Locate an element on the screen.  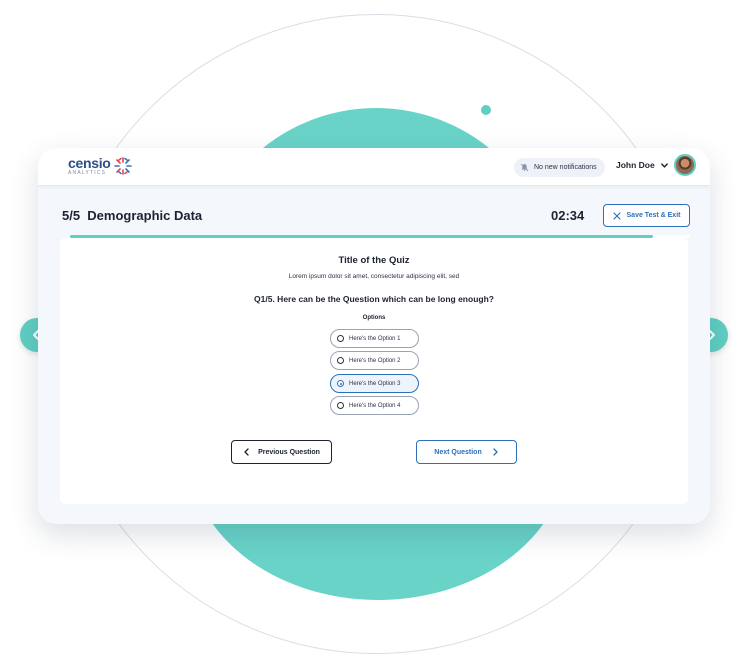
background-teal-dot is located at coordinates (486, 110).